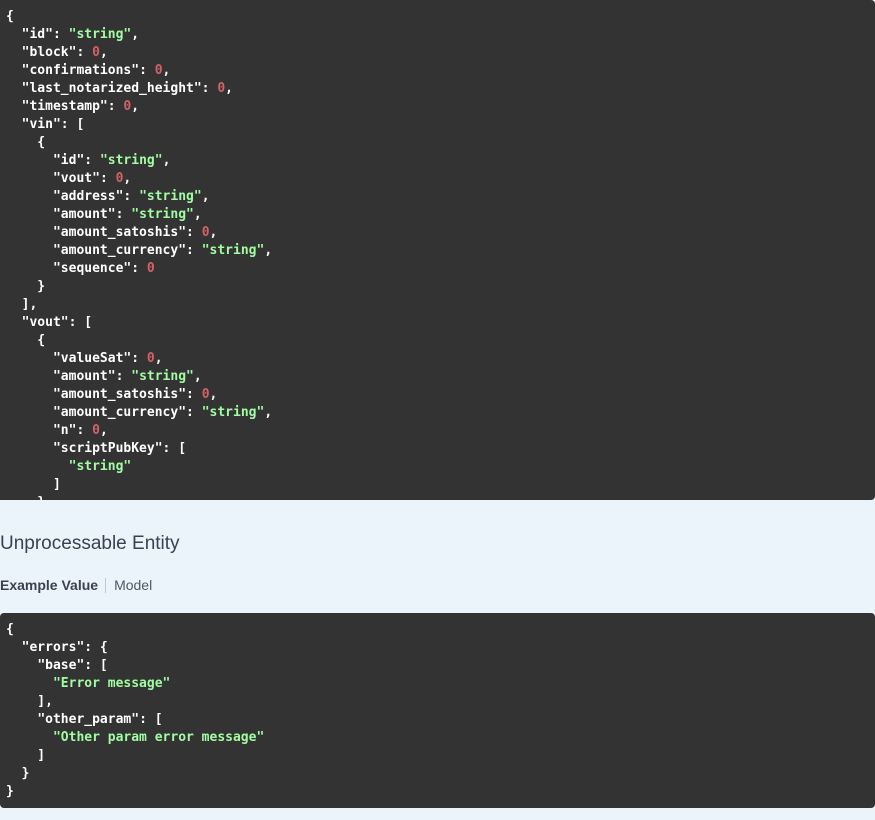  I want to click on code-line: "timestamp": 0,, so click(440, 107).